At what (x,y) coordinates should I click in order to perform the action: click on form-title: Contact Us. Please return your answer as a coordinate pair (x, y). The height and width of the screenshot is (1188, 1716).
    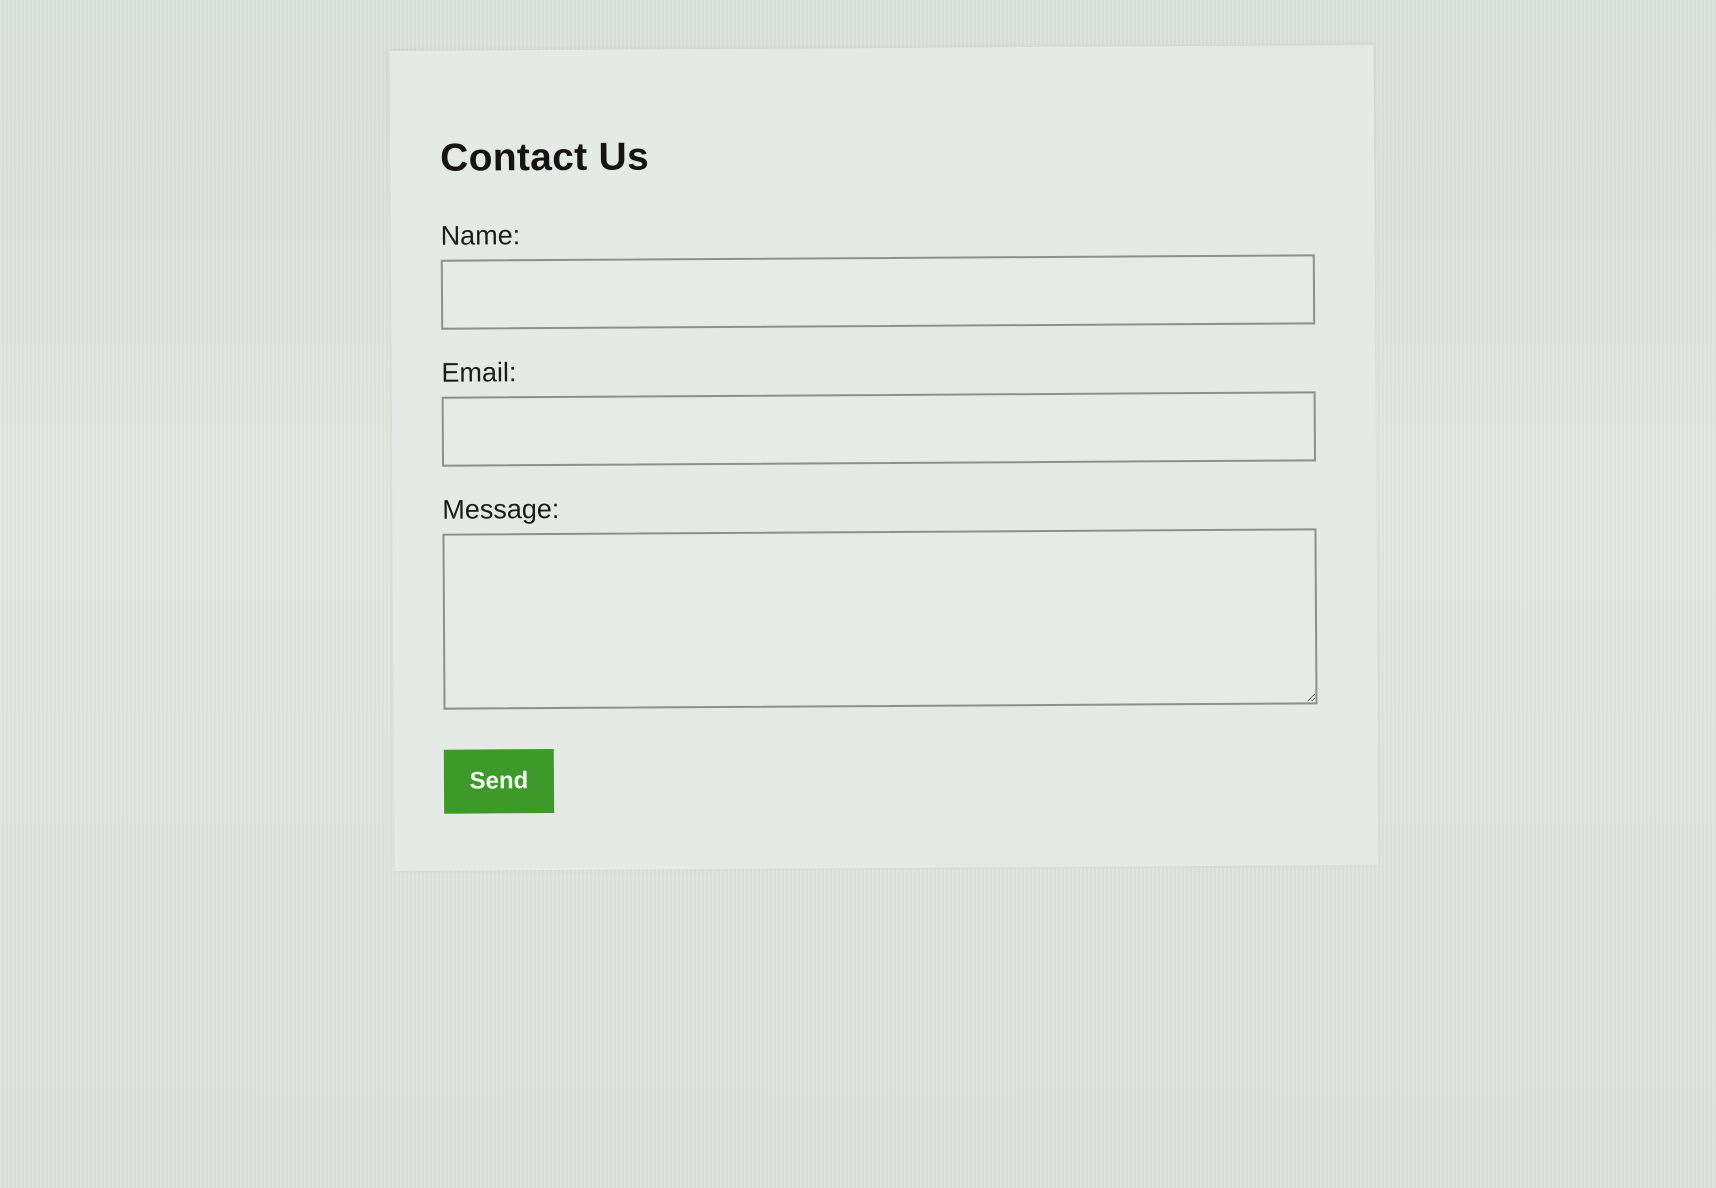
    Looking at the image, I should click on (545, 157).